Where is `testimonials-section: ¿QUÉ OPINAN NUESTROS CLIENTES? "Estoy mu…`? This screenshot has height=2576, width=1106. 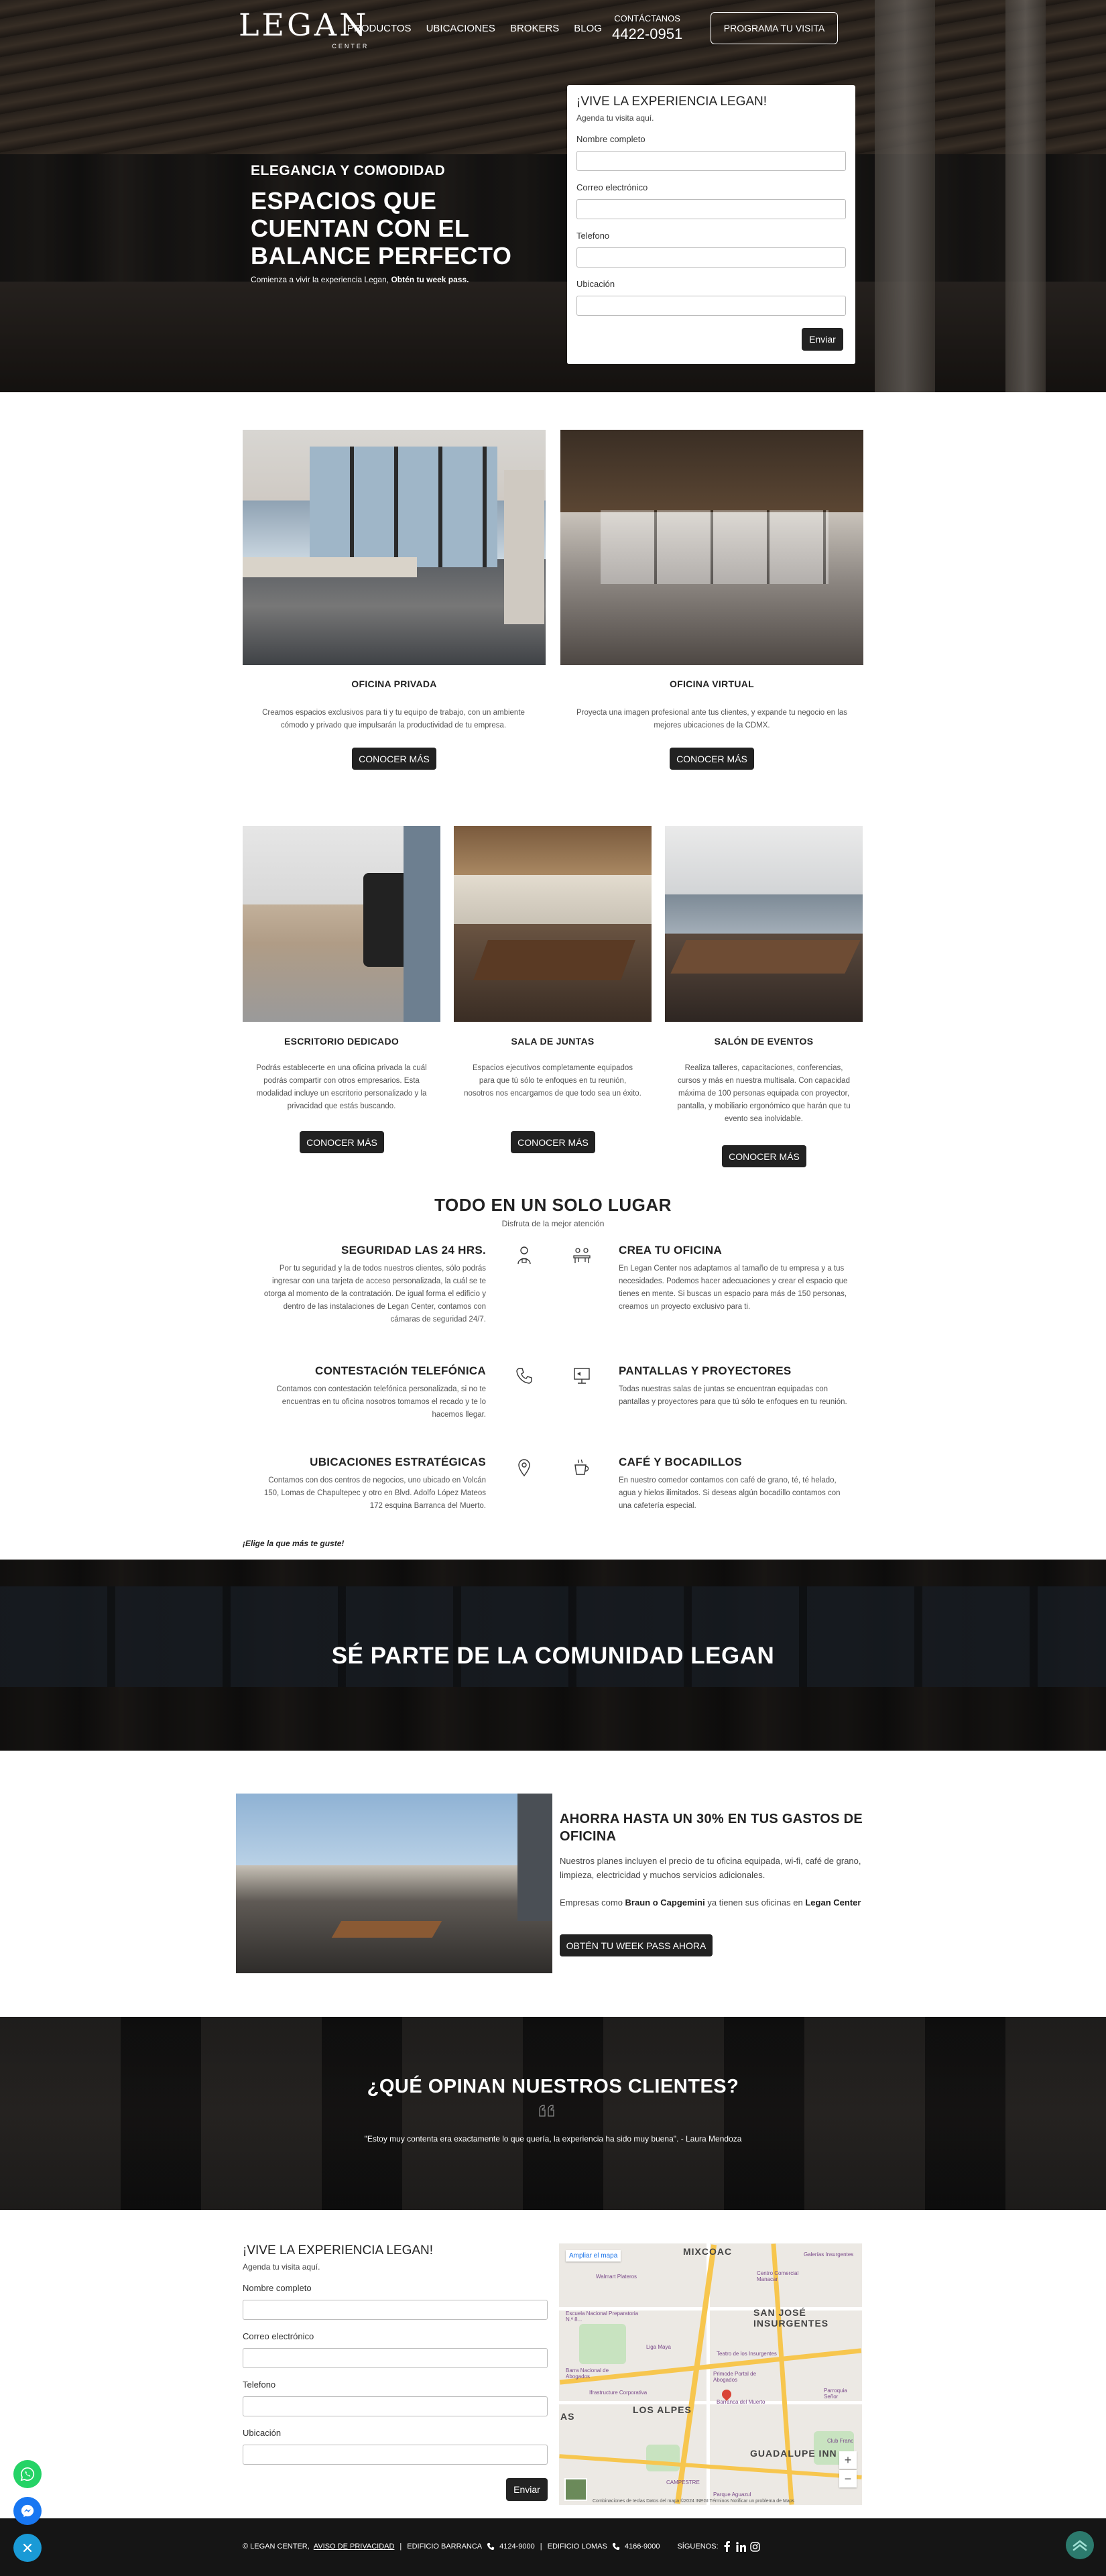
testimonials-section: ¿QUÉ OPINAN NUESTROS CLIENTES? "Estoy mu… is located at coordinates (553, 2113).